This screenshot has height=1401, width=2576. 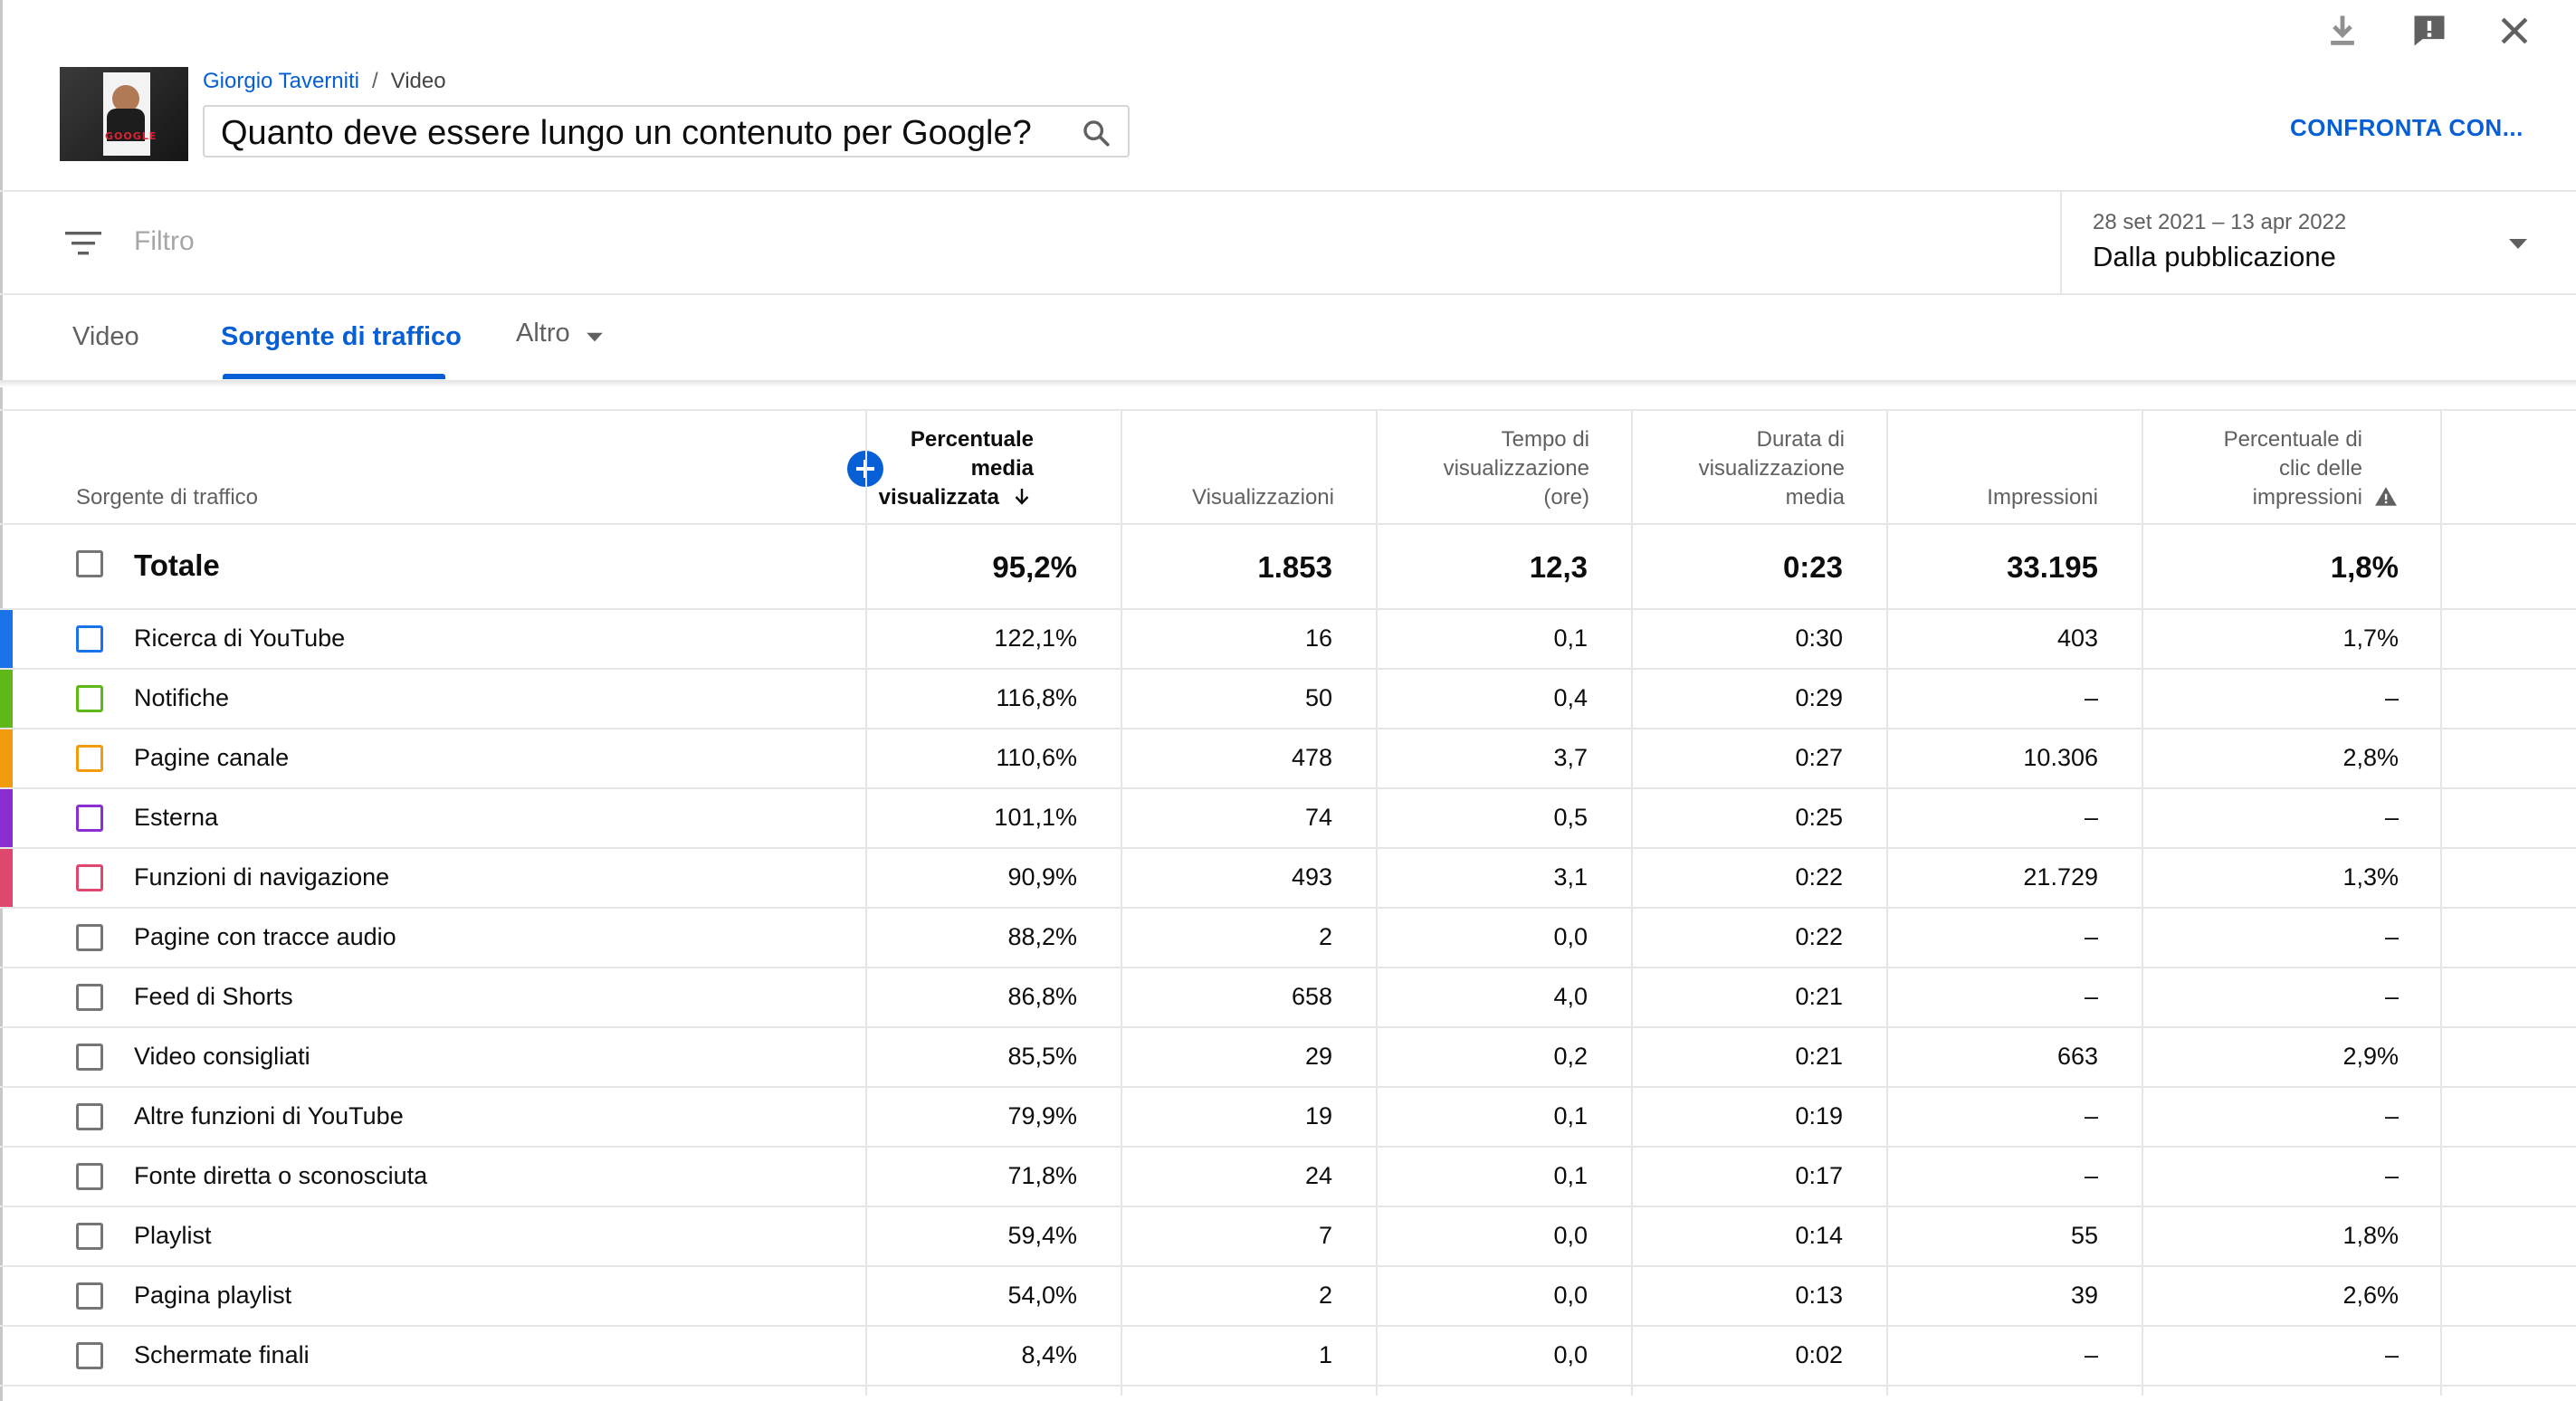 I want to click on cell-avg-duration: 0:17, so click(x=1819, y=1175).